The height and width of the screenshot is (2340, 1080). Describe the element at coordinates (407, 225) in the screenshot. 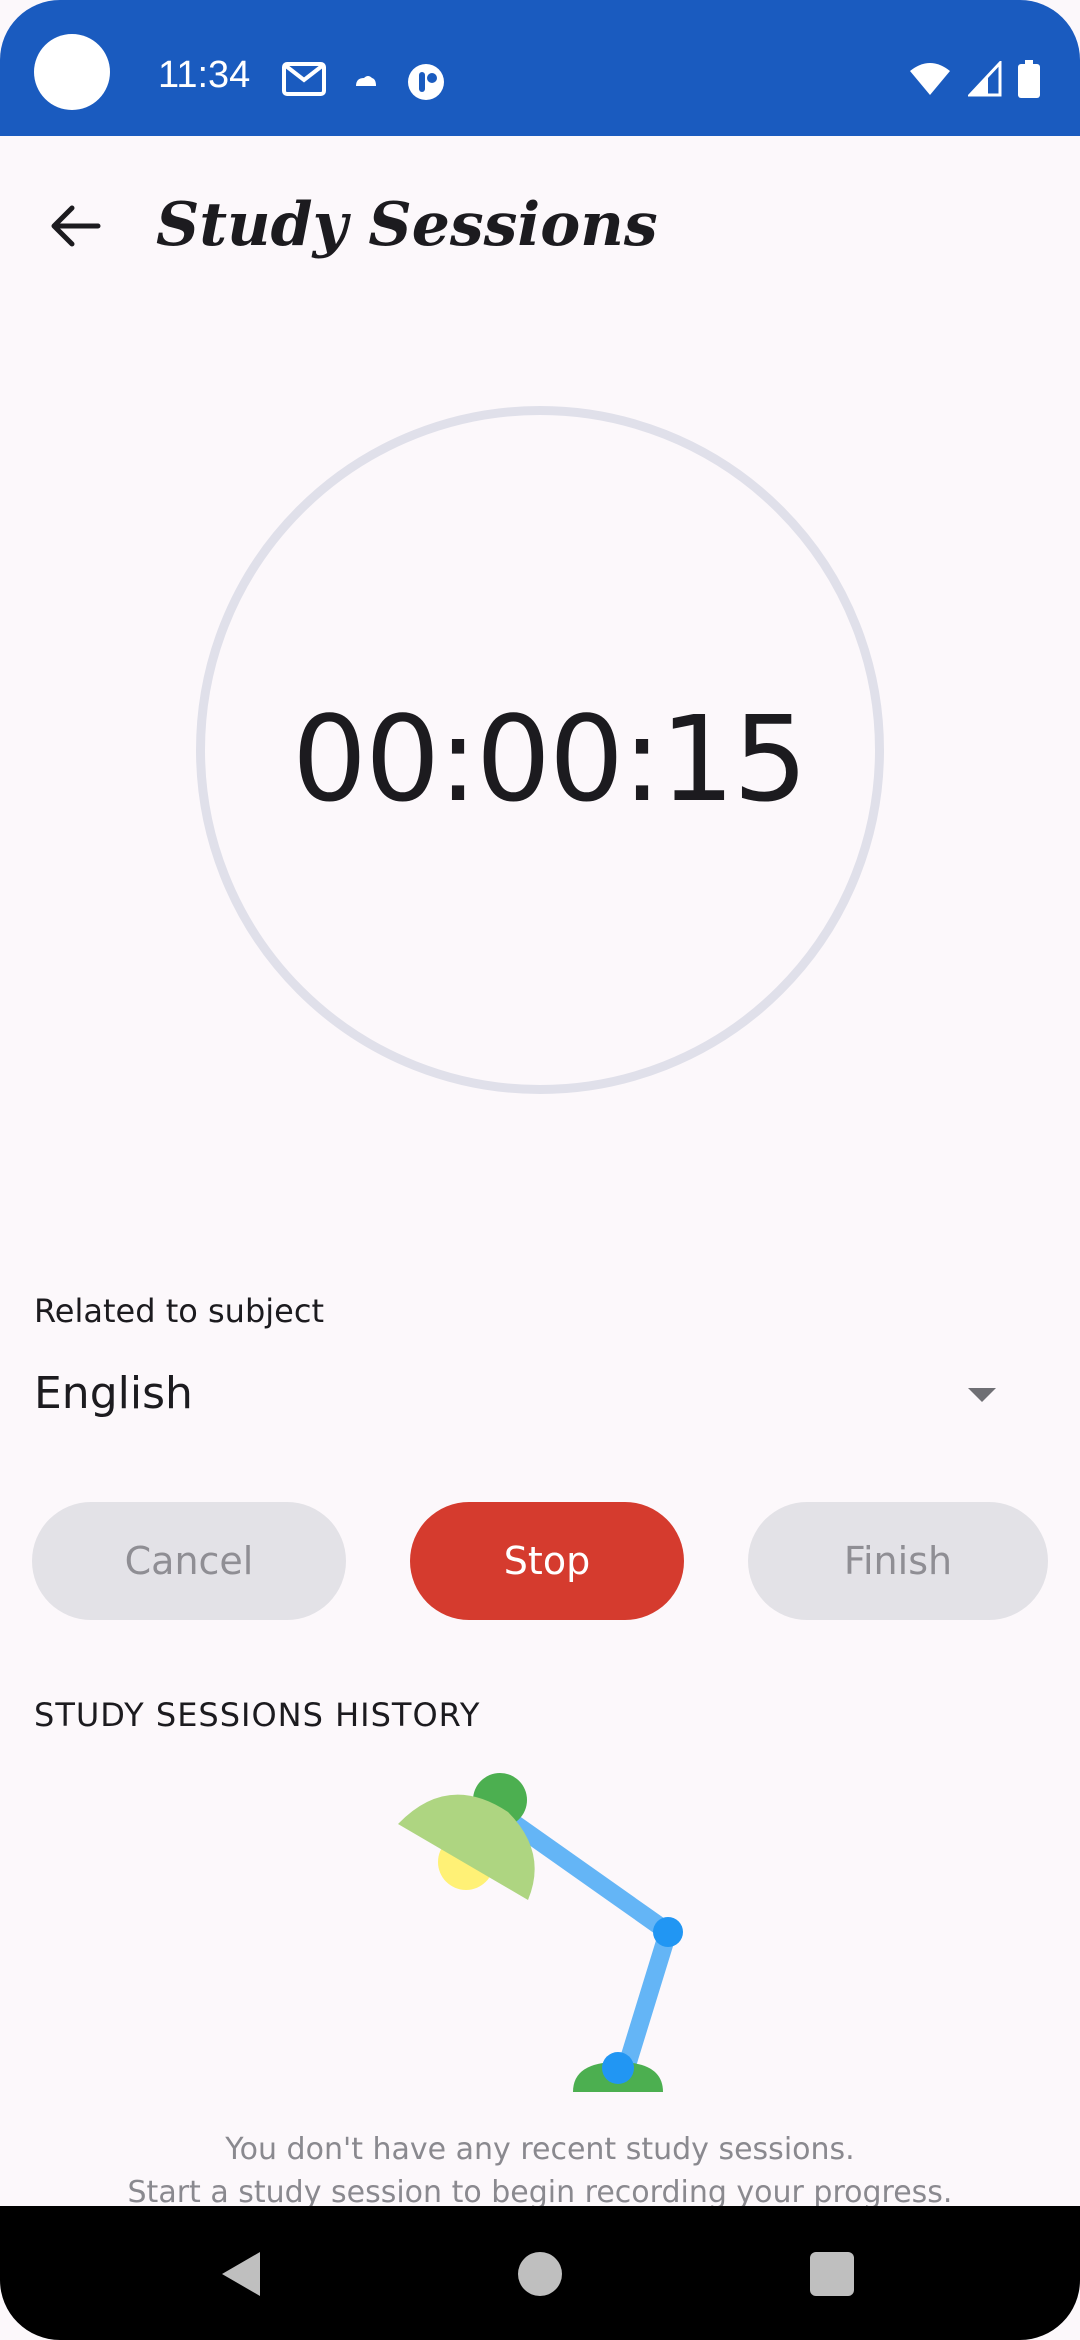

I see `page-title: Study Sessions` at that location.